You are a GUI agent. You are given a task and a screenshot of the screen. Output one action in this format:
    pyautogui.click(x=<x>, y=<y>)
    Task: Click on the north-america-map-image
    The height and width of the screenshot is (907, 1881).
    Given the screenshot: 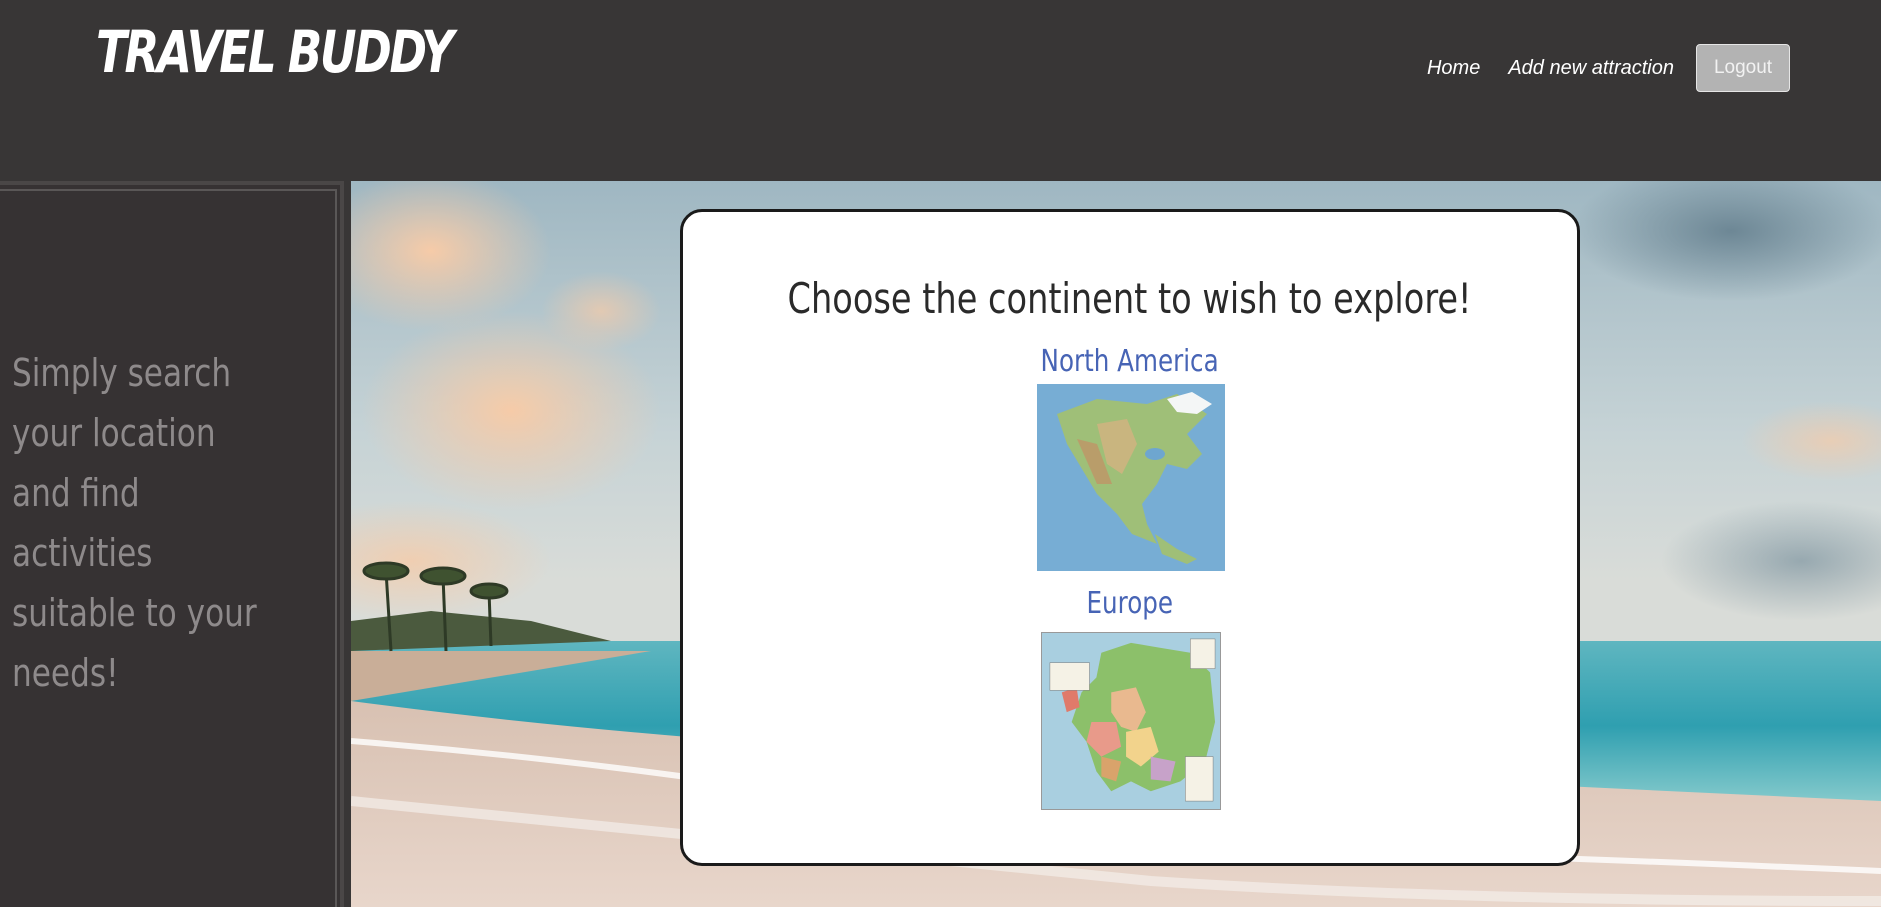 What is the action you would take?
    pyautogui.click(x=1131, y=477)
    